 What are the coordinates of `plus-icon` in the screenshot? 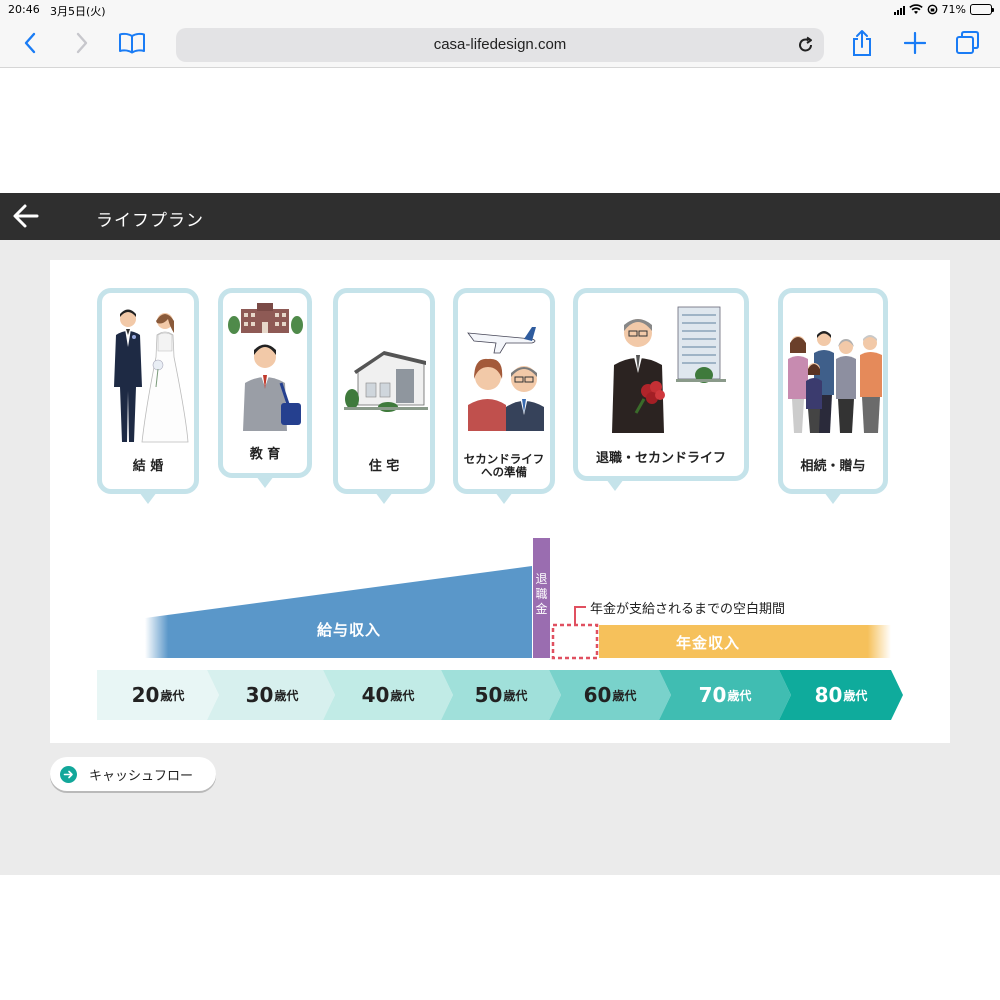 It's located at (915, 43).